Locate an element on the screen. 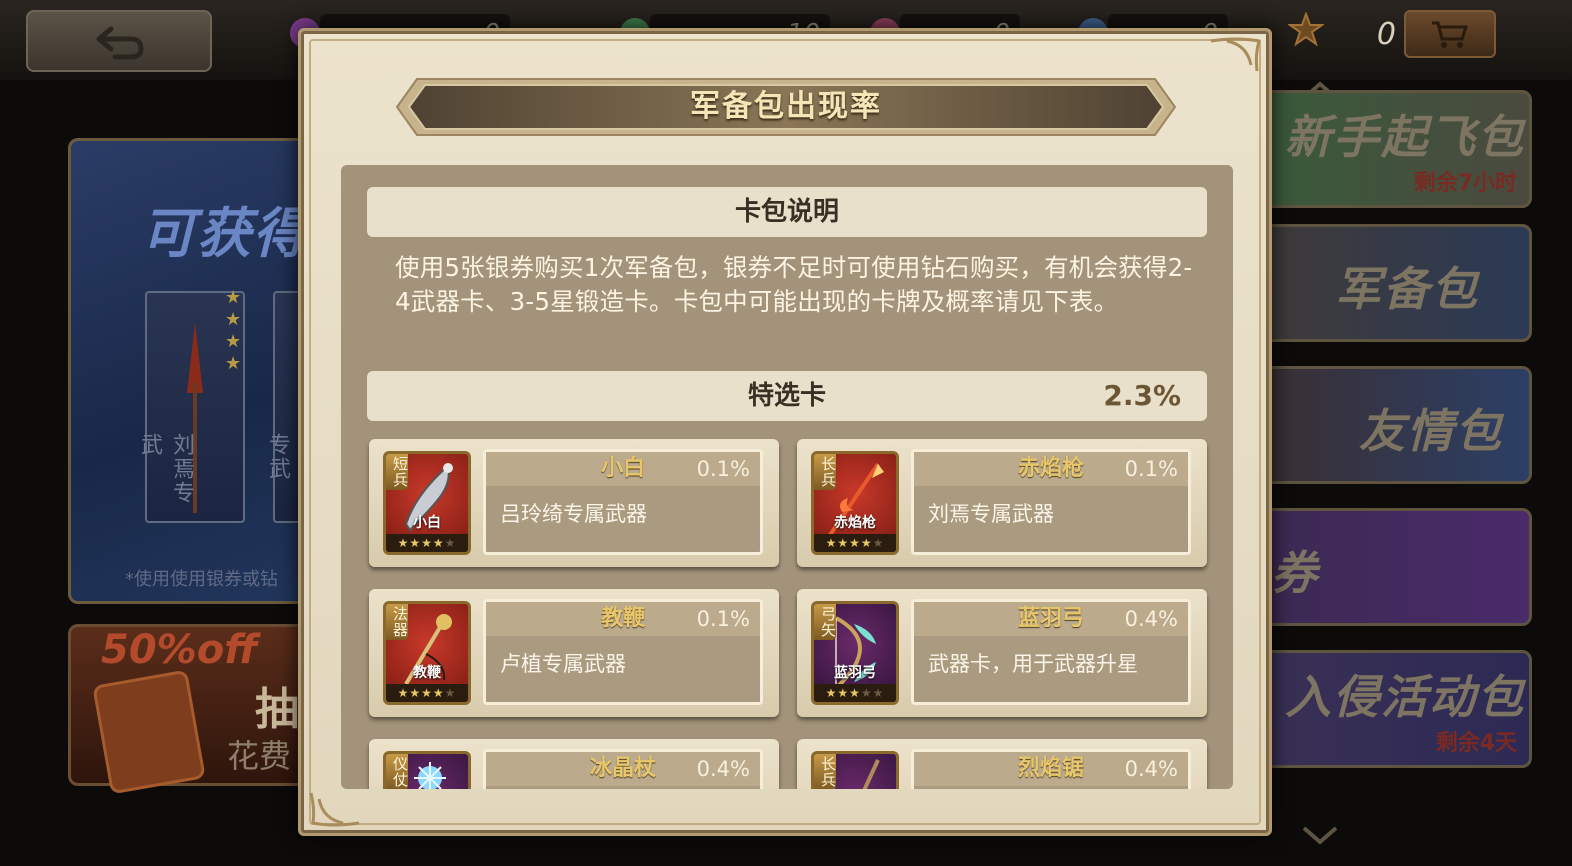 This screenshot has width=1572, height=866. pack-tab-ticket: 券 is located at coordinates (1397, 567).